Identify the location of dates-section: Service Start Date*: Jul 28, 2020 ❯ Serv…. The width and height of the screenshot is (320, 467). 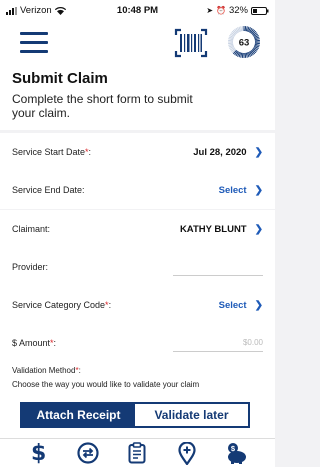
(137, 171).